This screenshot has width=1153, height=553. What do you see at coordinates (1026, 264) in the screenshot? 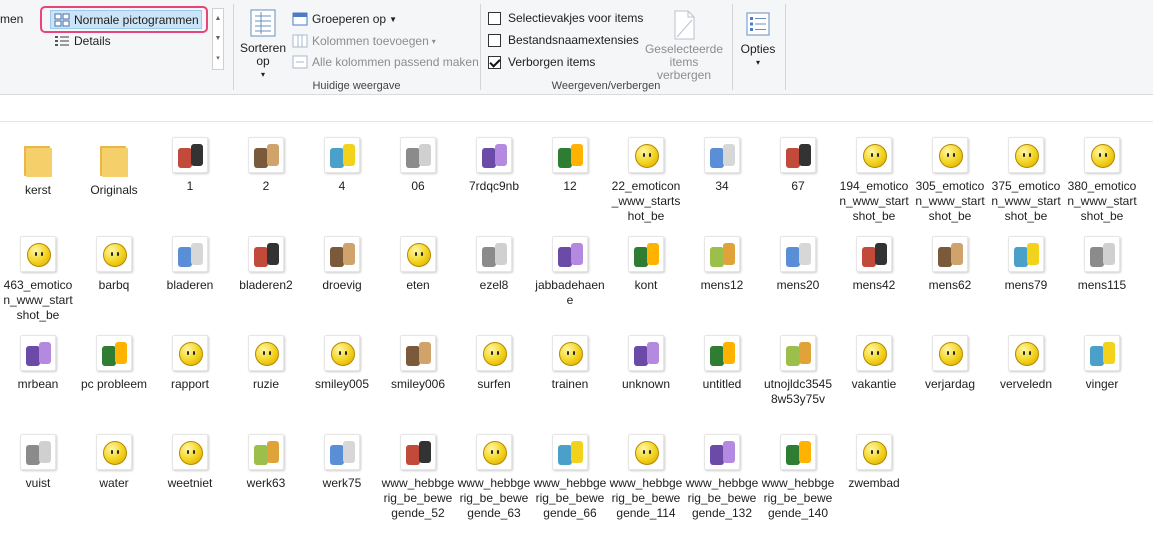
I see `file-item: mens79` at bounding box center [1026, 264].